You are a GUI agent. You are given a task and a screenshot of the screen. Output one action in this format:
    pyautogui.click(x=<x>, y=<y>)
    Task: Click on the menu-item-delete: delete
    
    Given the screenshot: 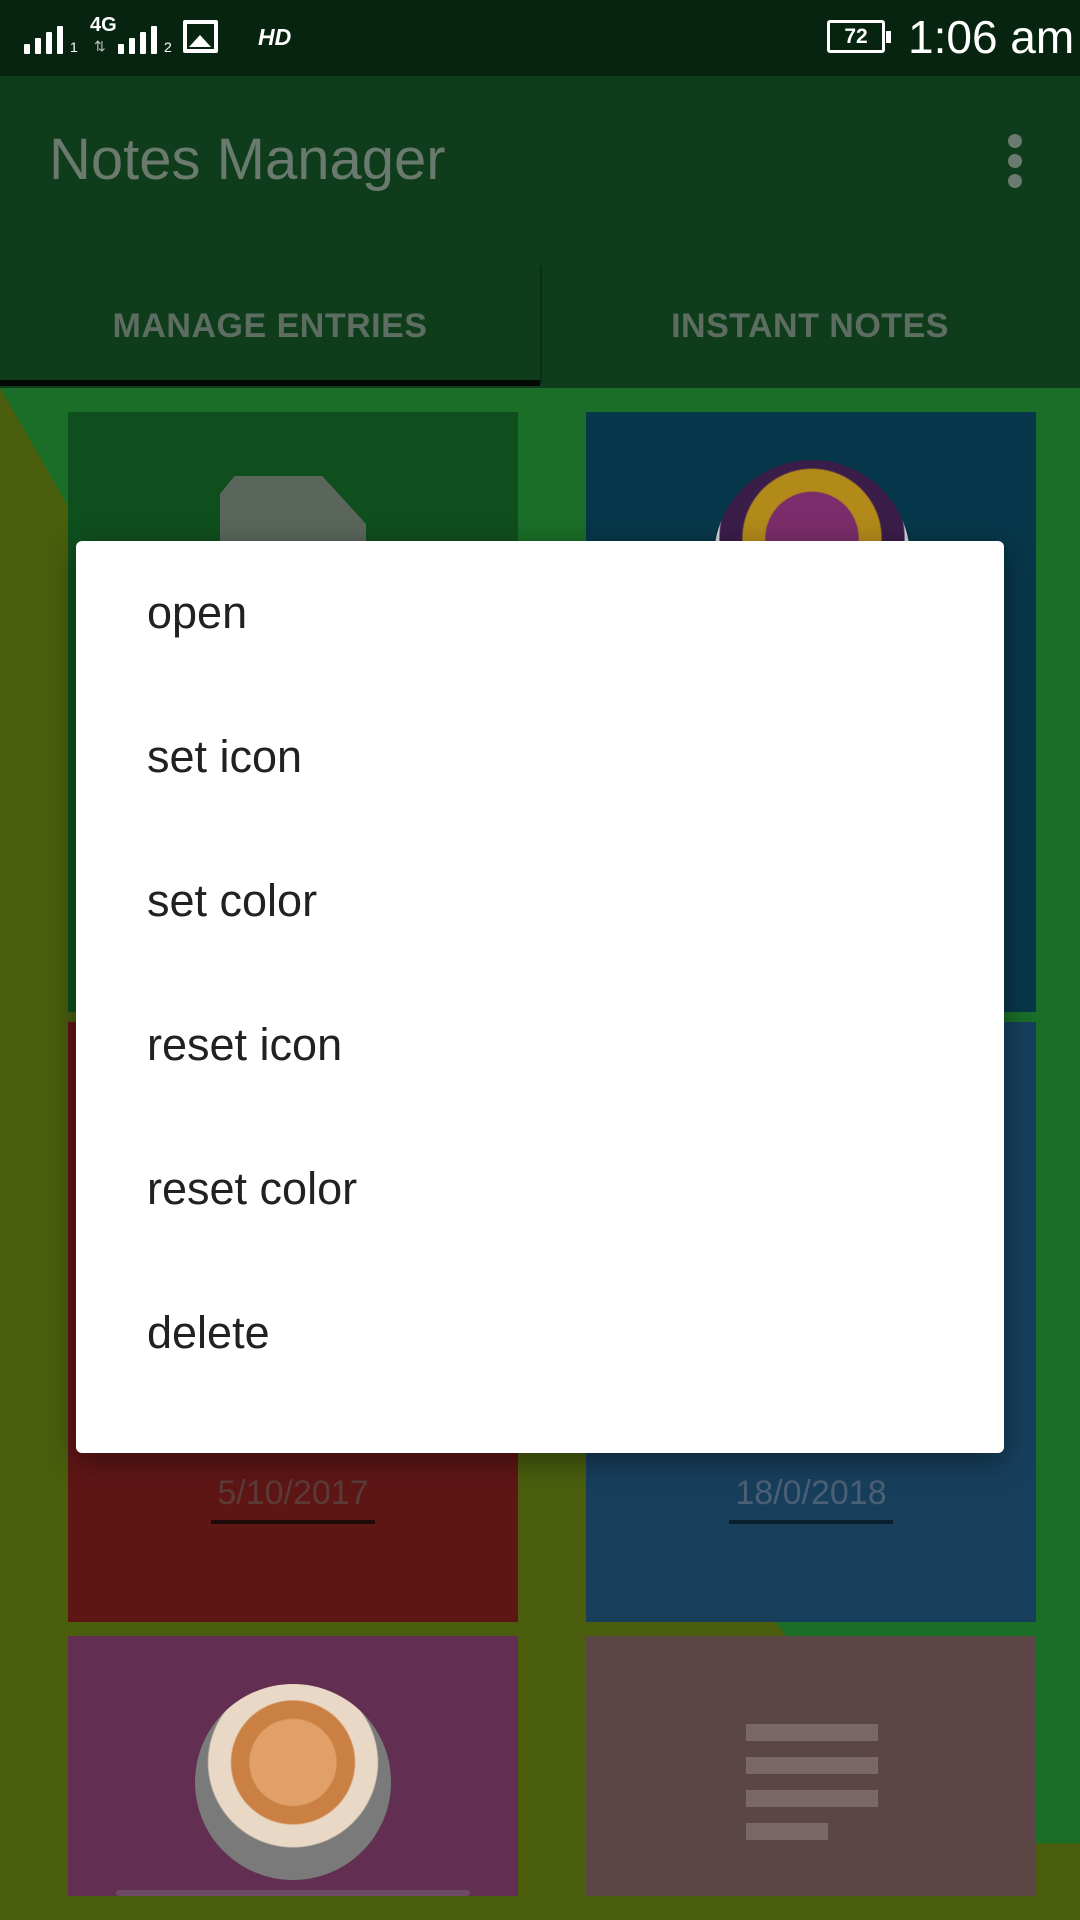 What is the action you would take?
    pyautogui.click(x=540, y=1333)
    